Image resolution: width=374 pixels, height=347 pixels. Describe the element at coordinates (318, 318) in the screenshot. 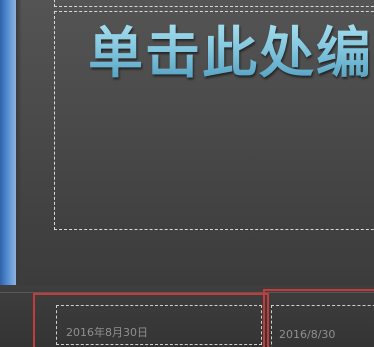

I see `highlight-box-right` at that location.